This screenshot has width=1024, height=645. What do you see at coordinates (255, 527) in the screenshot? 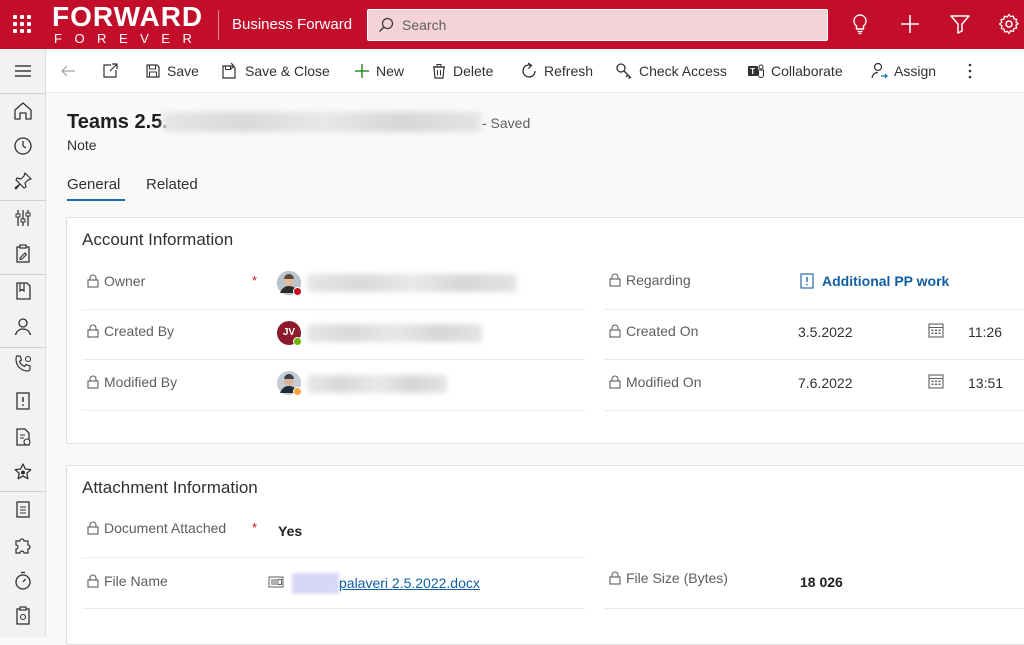
I see `required-indicator: *` at bounding box center [255, 527].